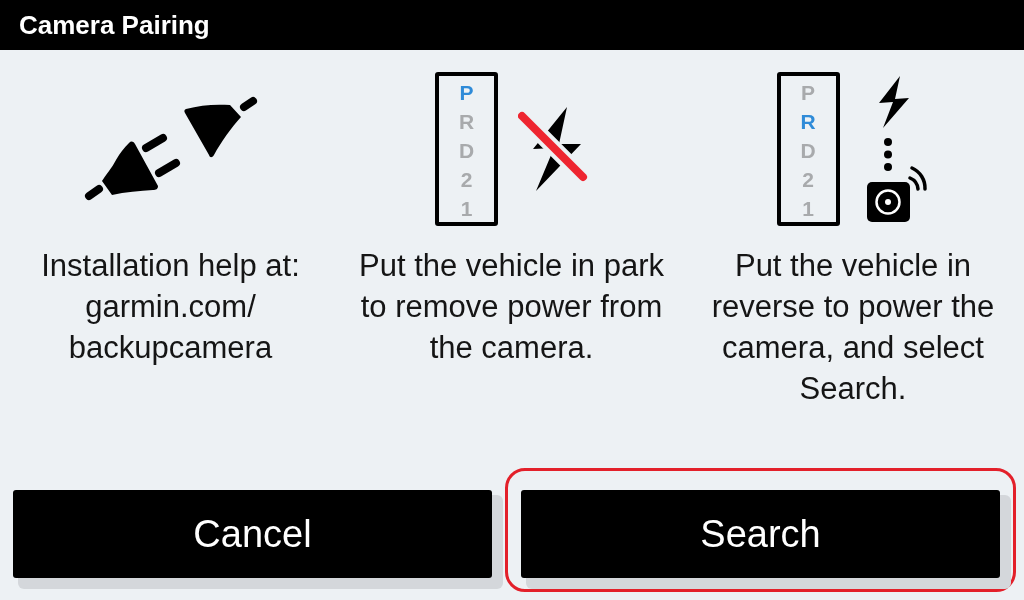 This screenshot has width=1024, height=600. Describe the element at coordinates (170, 307) in the screenshot. I see `instruction-text: Installation help at: garmin.com/ backupcamera` at that location.